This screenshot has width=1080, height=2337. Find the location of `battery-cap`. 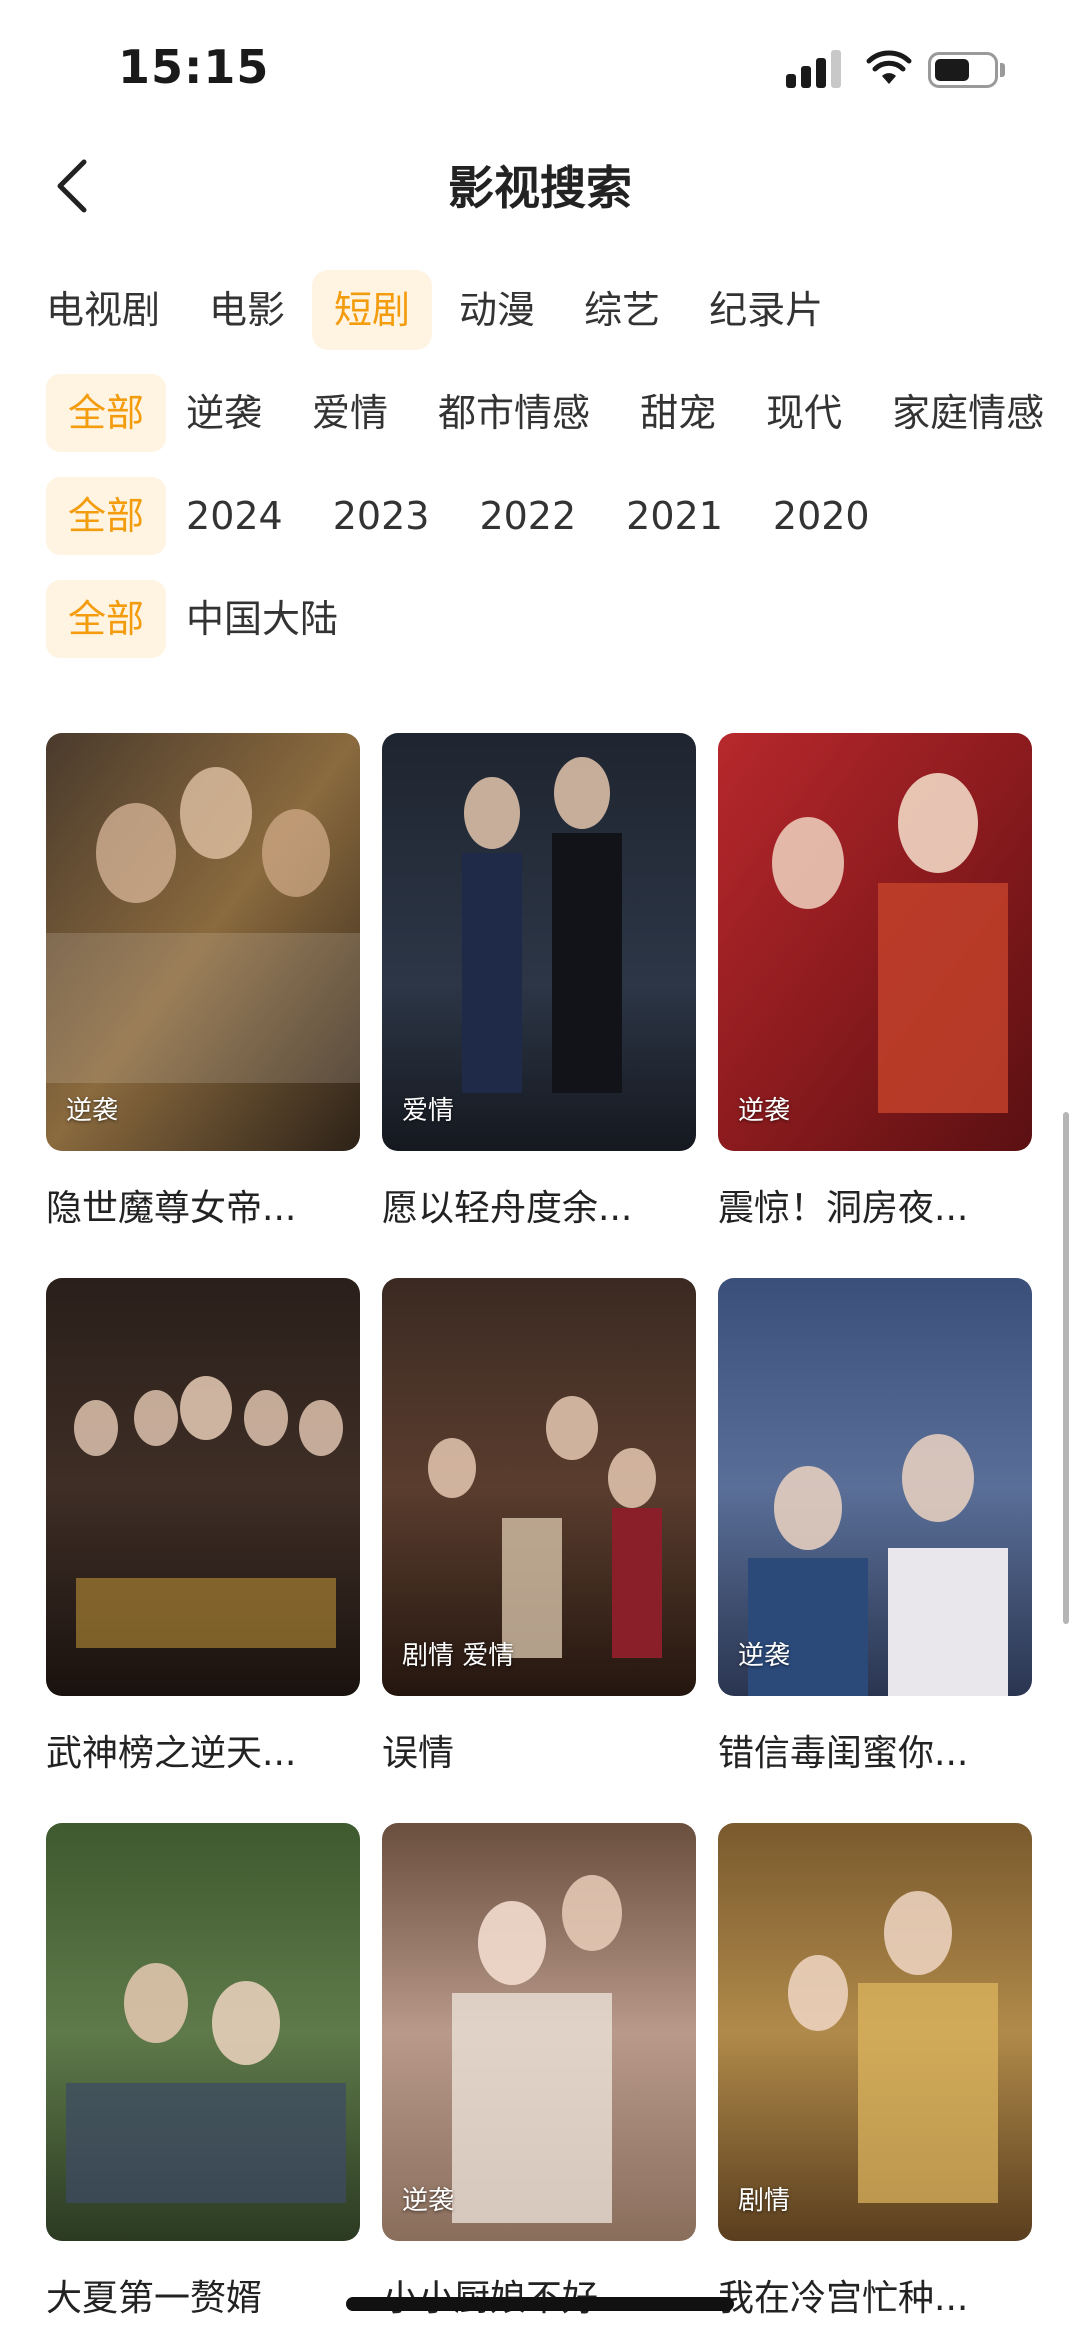

battery-cap is located at coordinates (1002, 70).